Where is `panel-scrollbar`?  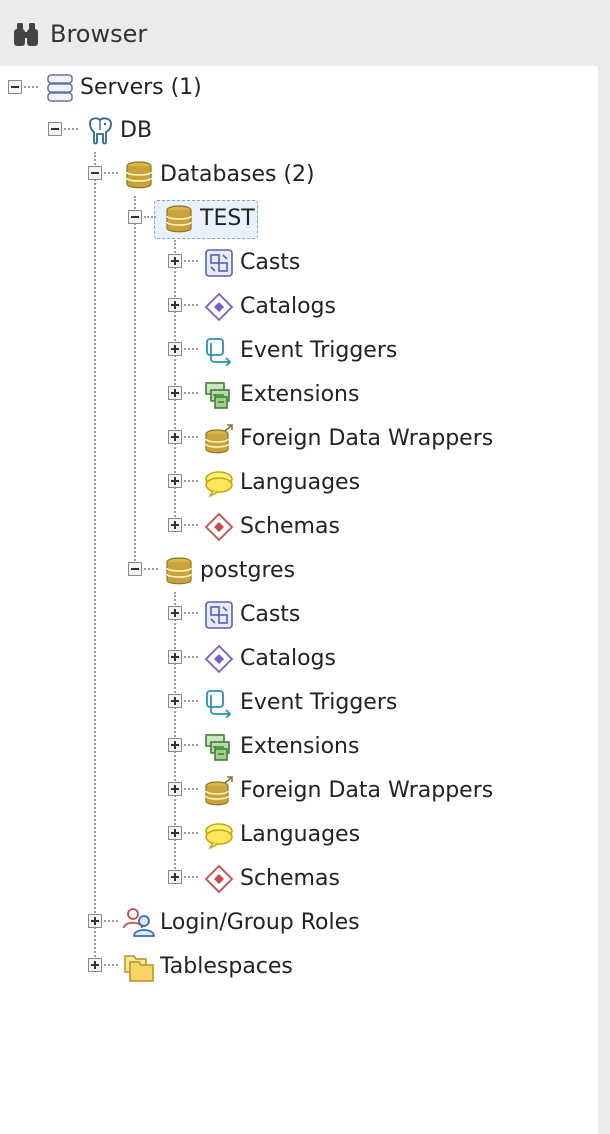
panel-scrollbar is located at coordinates (604, 567).